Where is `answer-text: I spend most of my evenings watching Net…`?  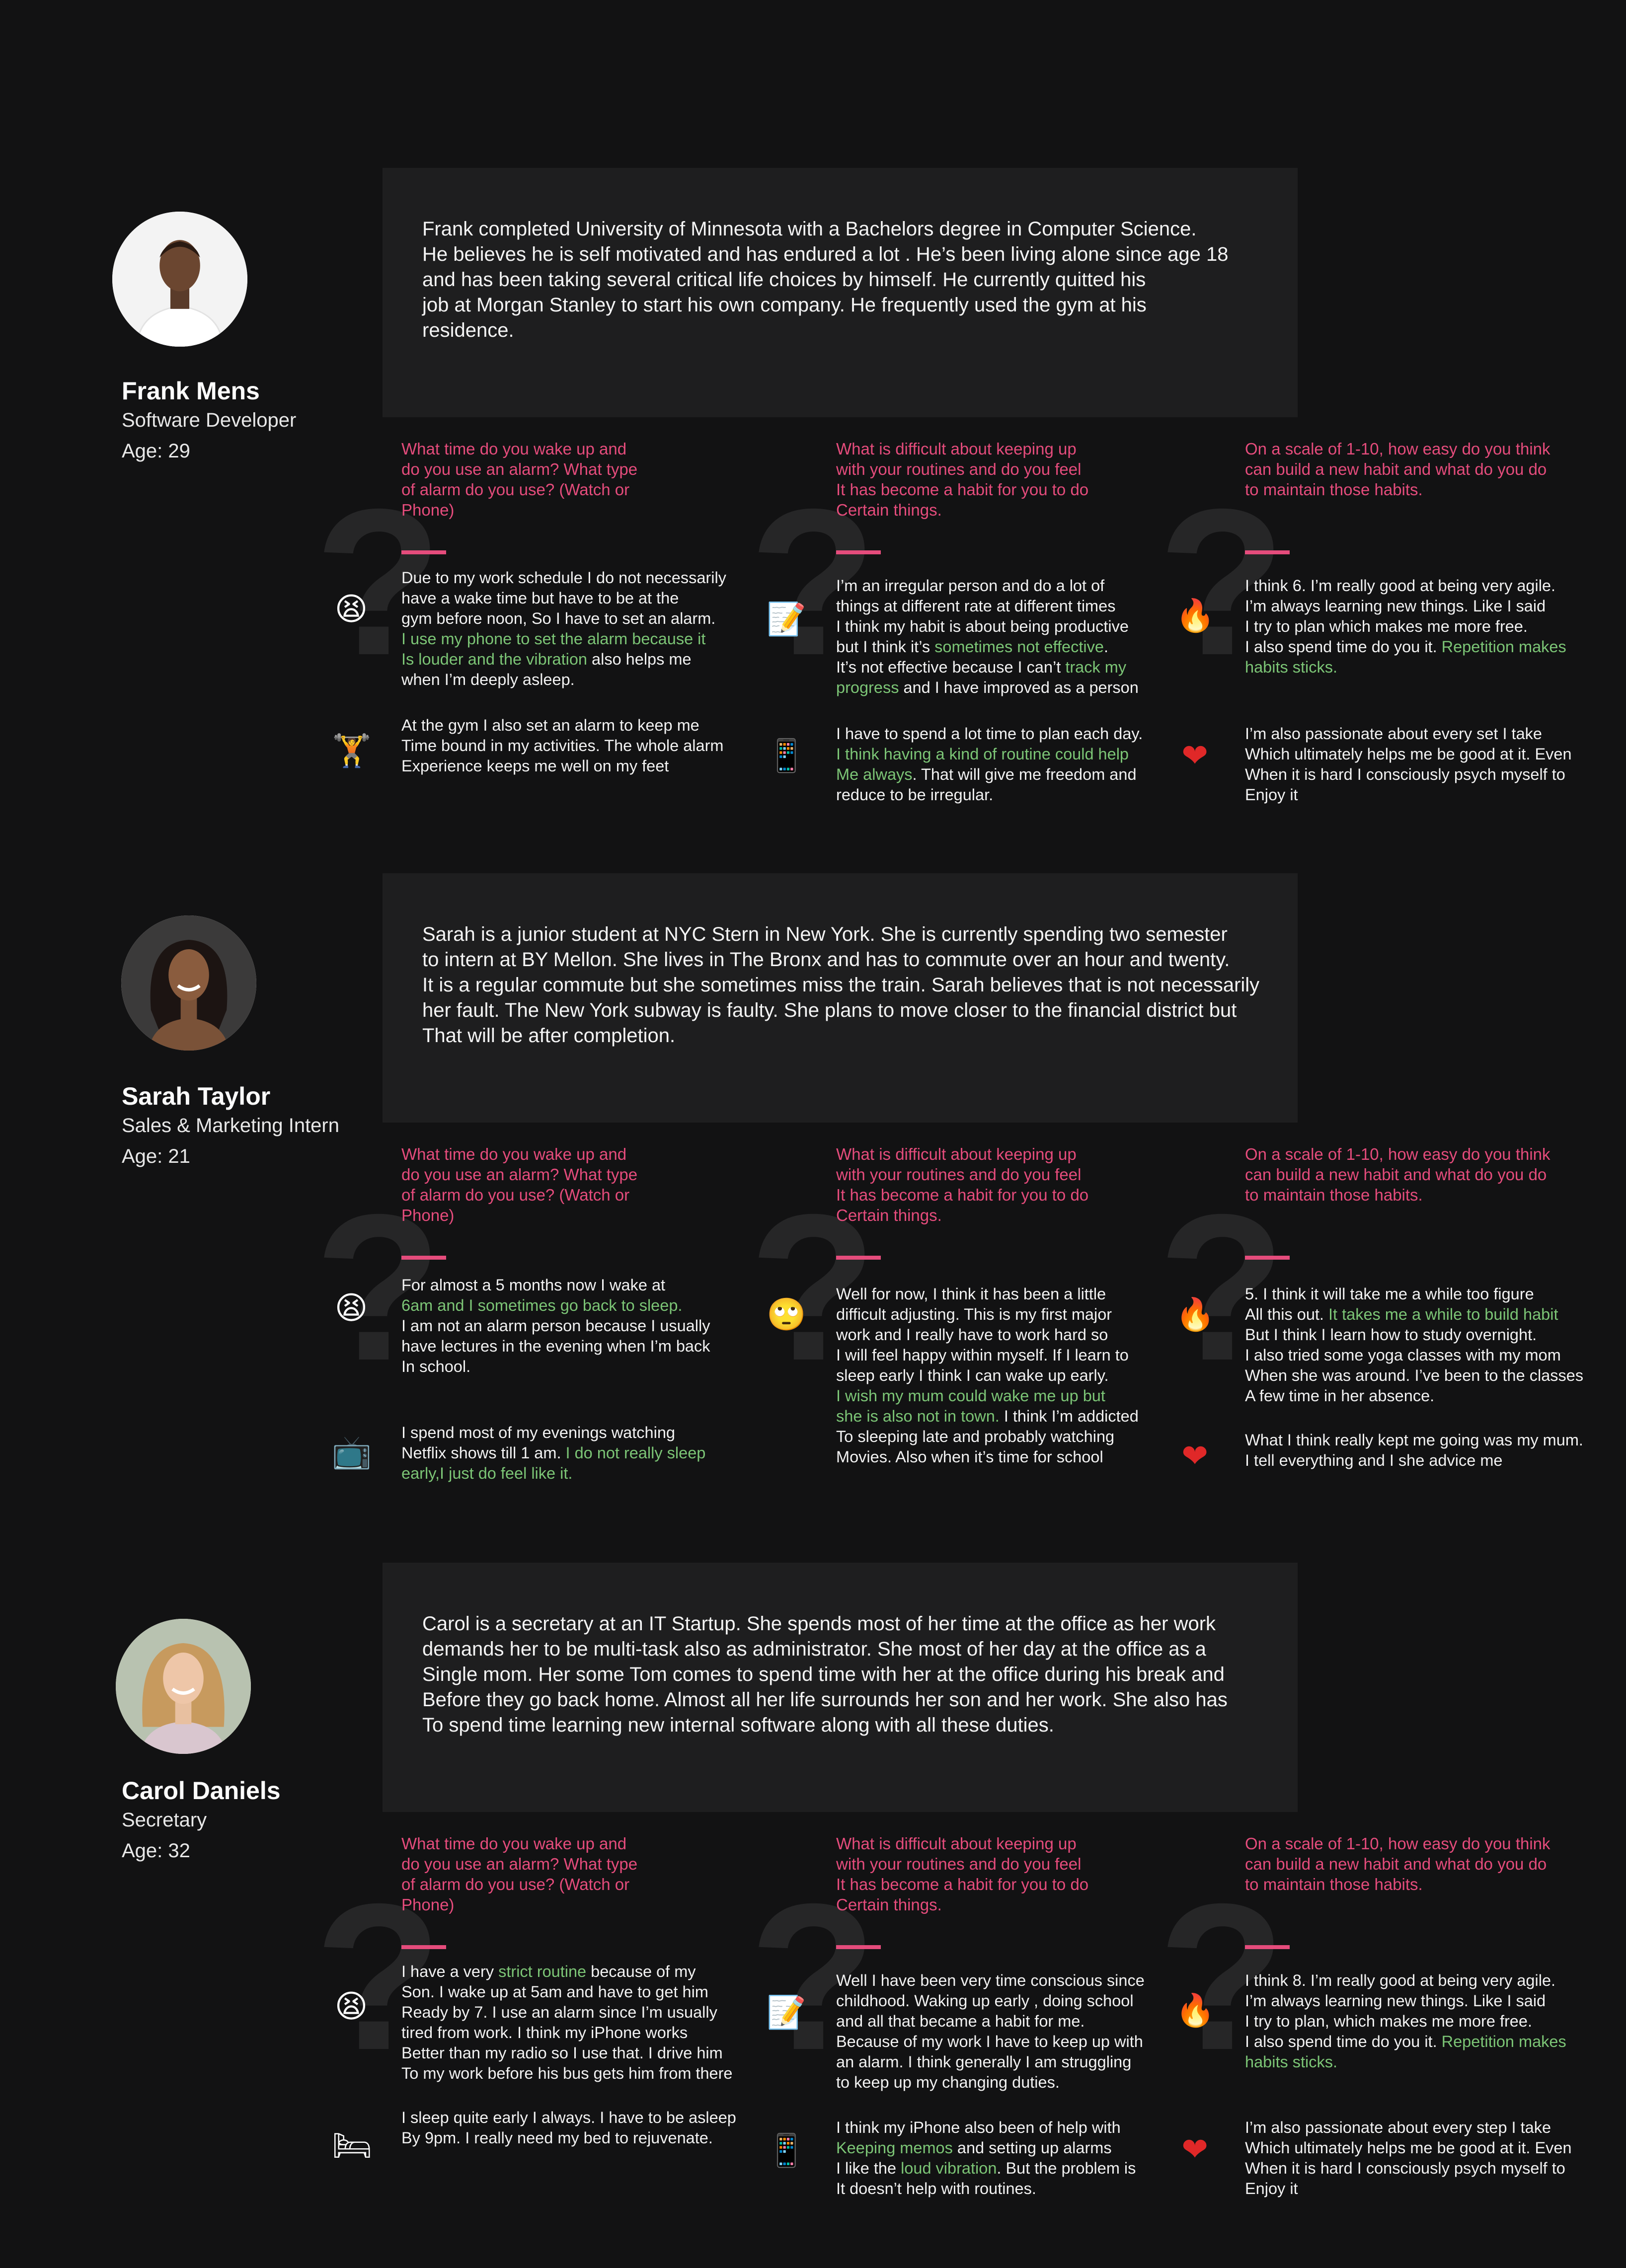
answer-text: I spend most of my evenings watching Net… is located at coordinates (585, 1453).